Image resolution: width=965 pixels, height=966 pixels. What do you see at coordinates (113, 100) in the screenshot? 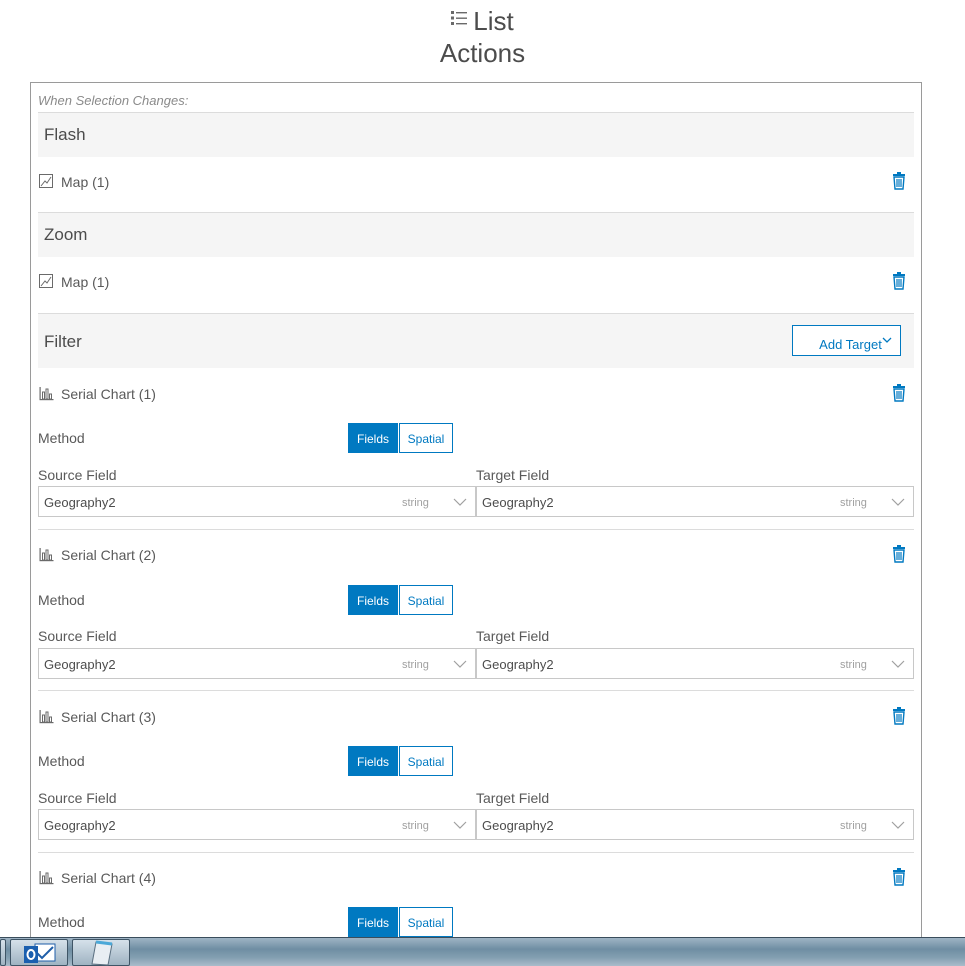
I see `section-caption: When Selection Changes:` at bounding box center [113, 100].